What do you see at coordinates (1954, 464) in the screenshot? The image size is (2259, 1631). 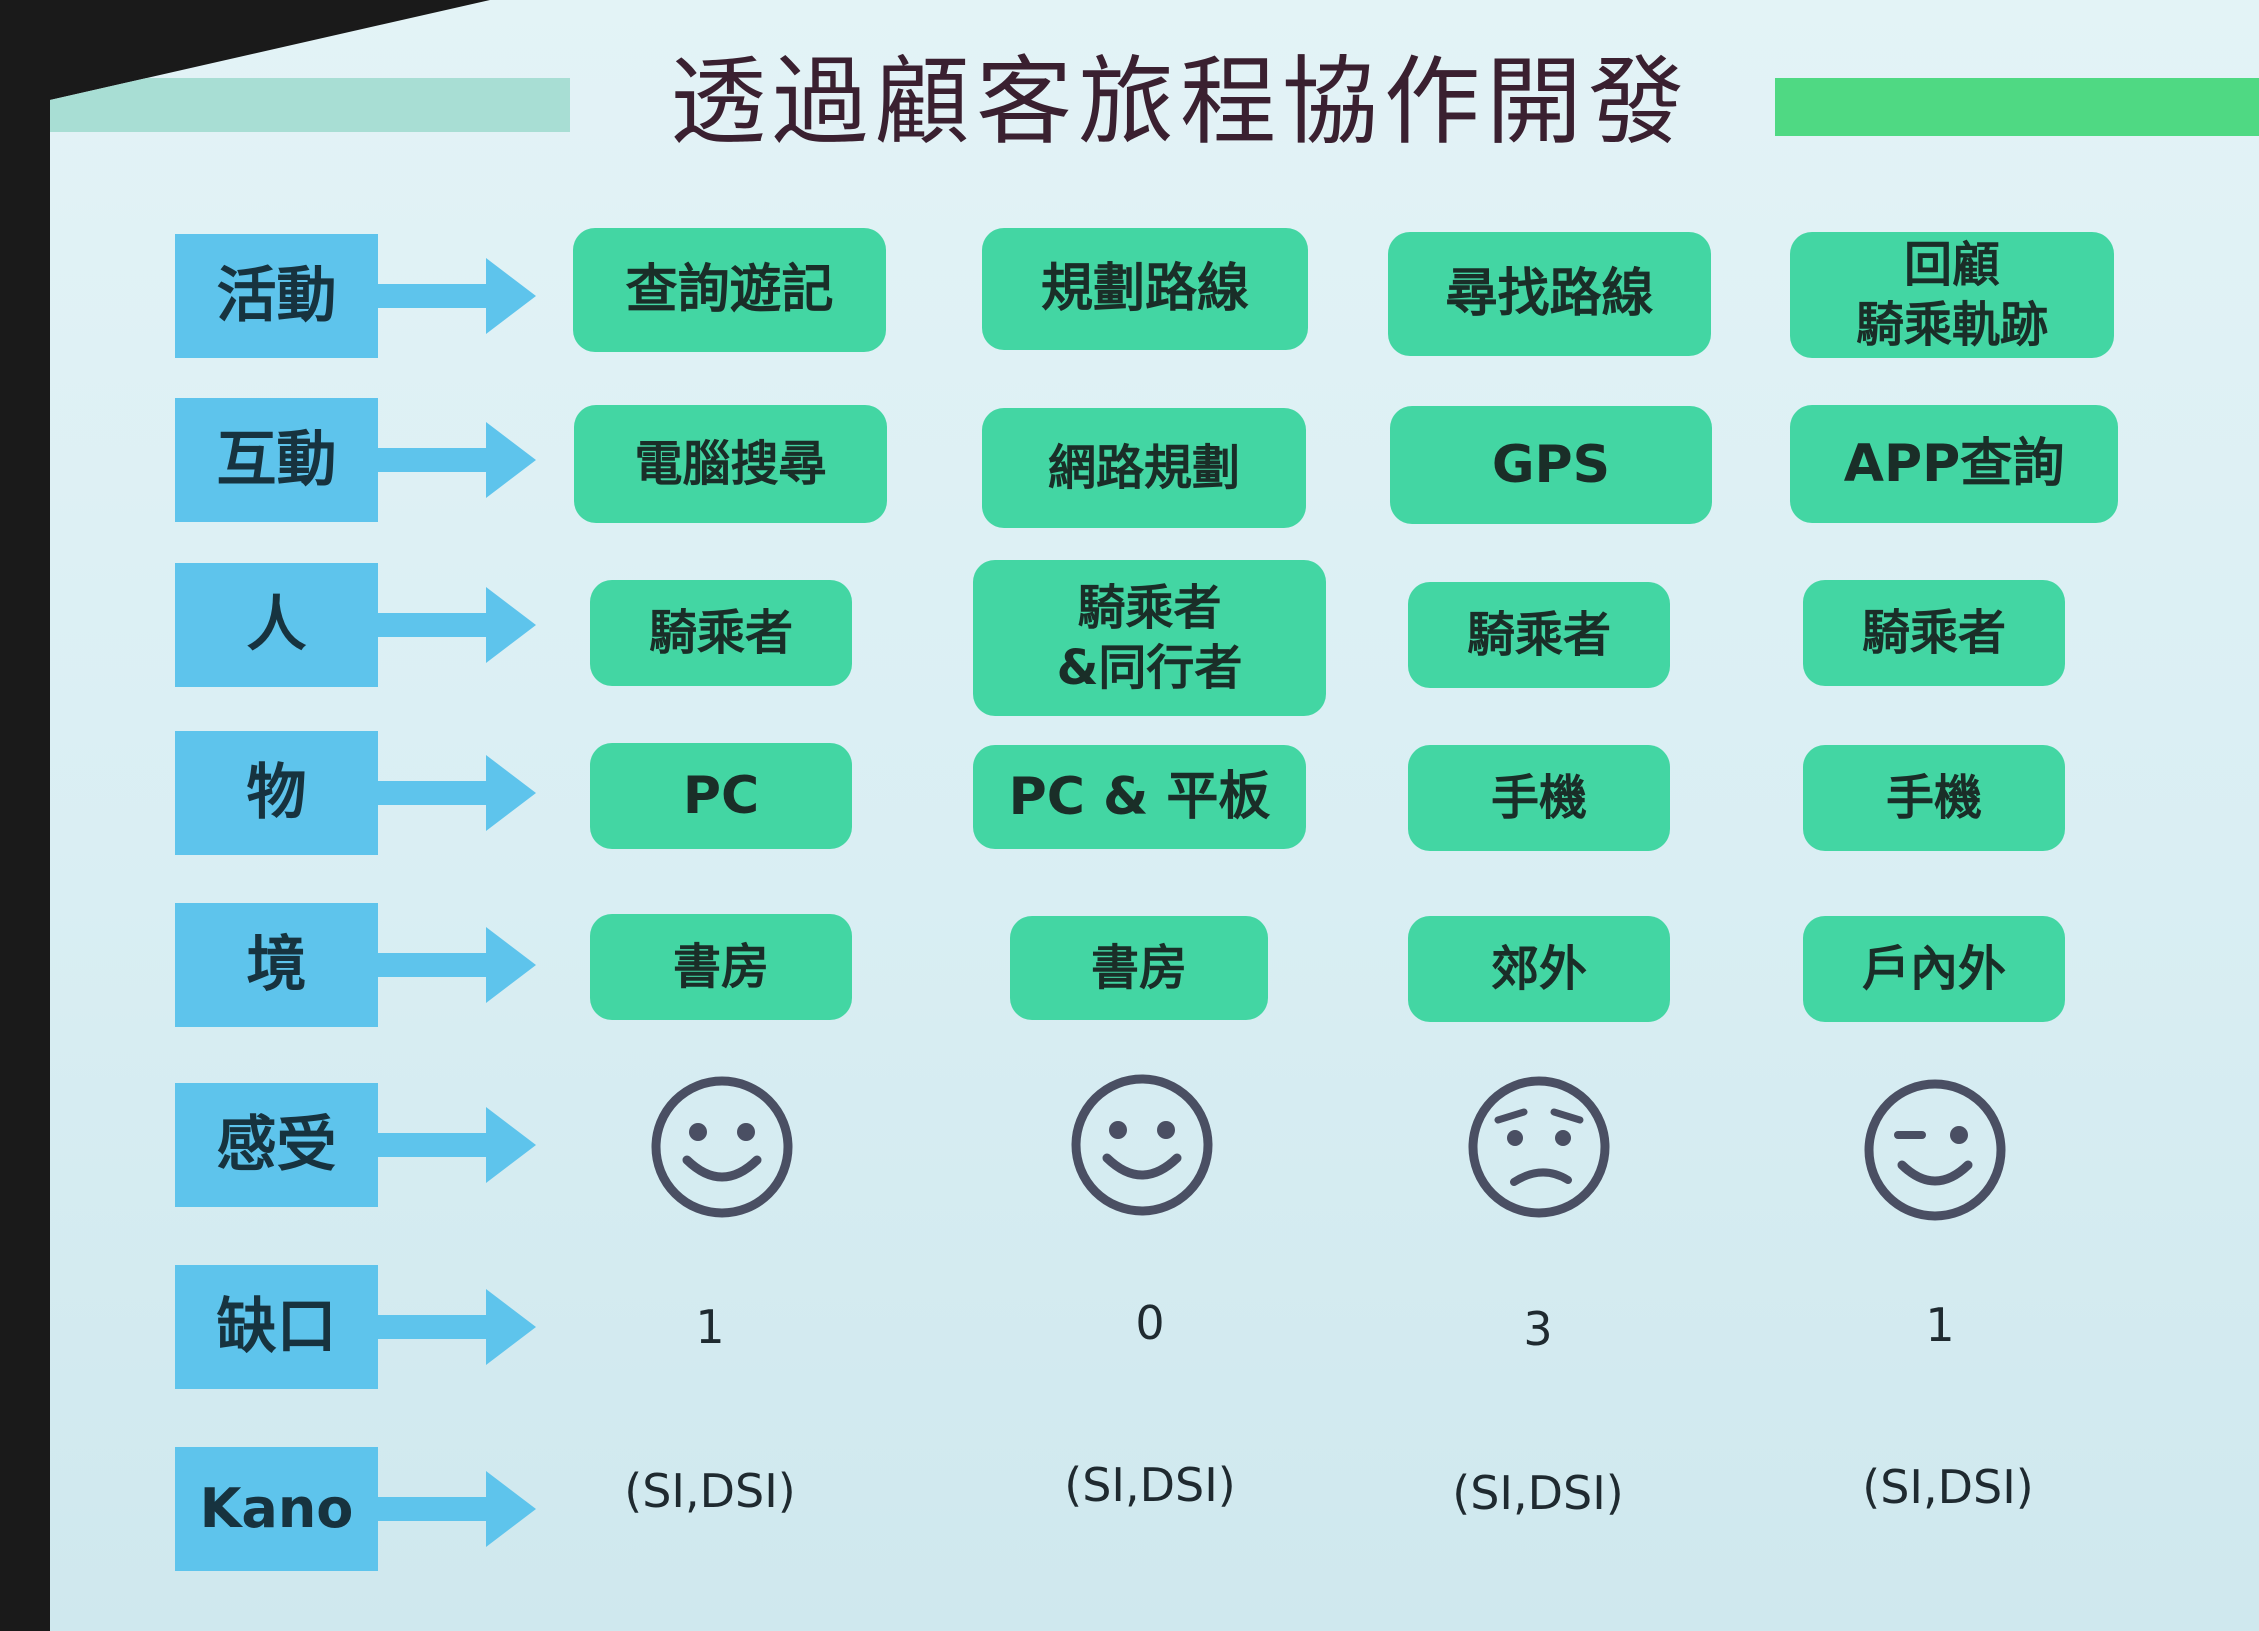 I see `interaction-box: APP查詢` at bounding box center [1954, 464].